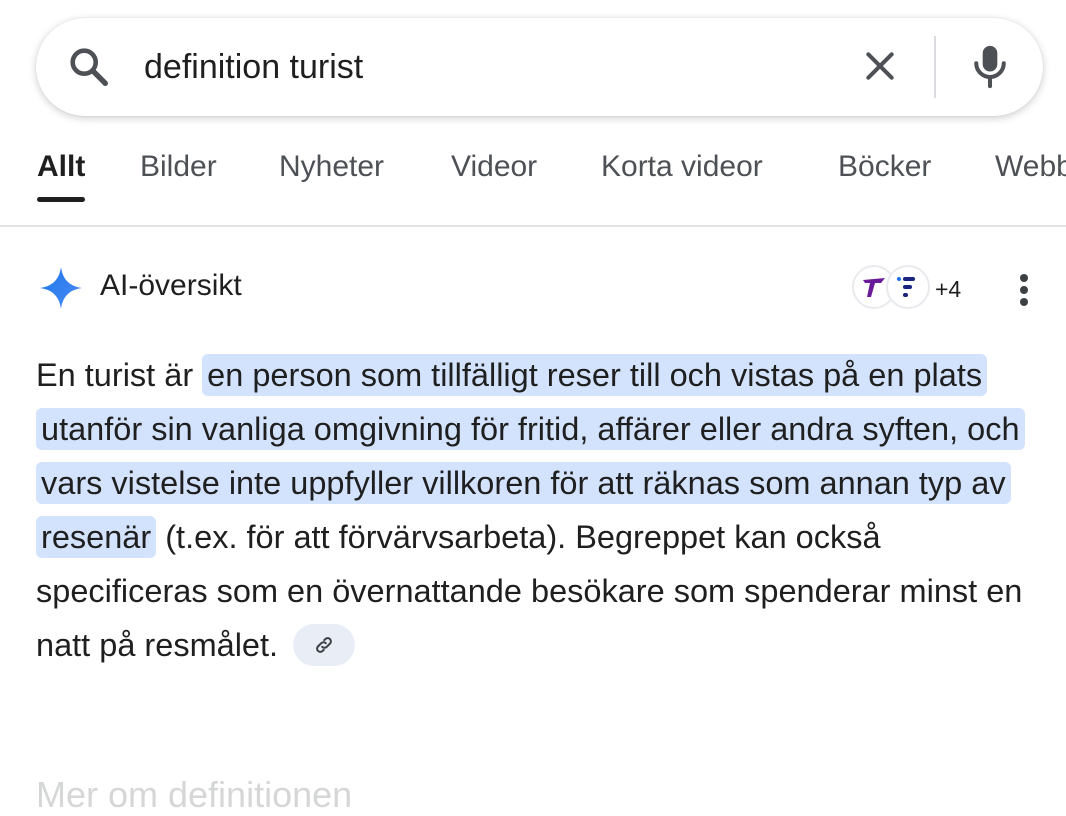 The image size is (1066, 816). I want to click on tab-videor: Videor, so click(494, 167).